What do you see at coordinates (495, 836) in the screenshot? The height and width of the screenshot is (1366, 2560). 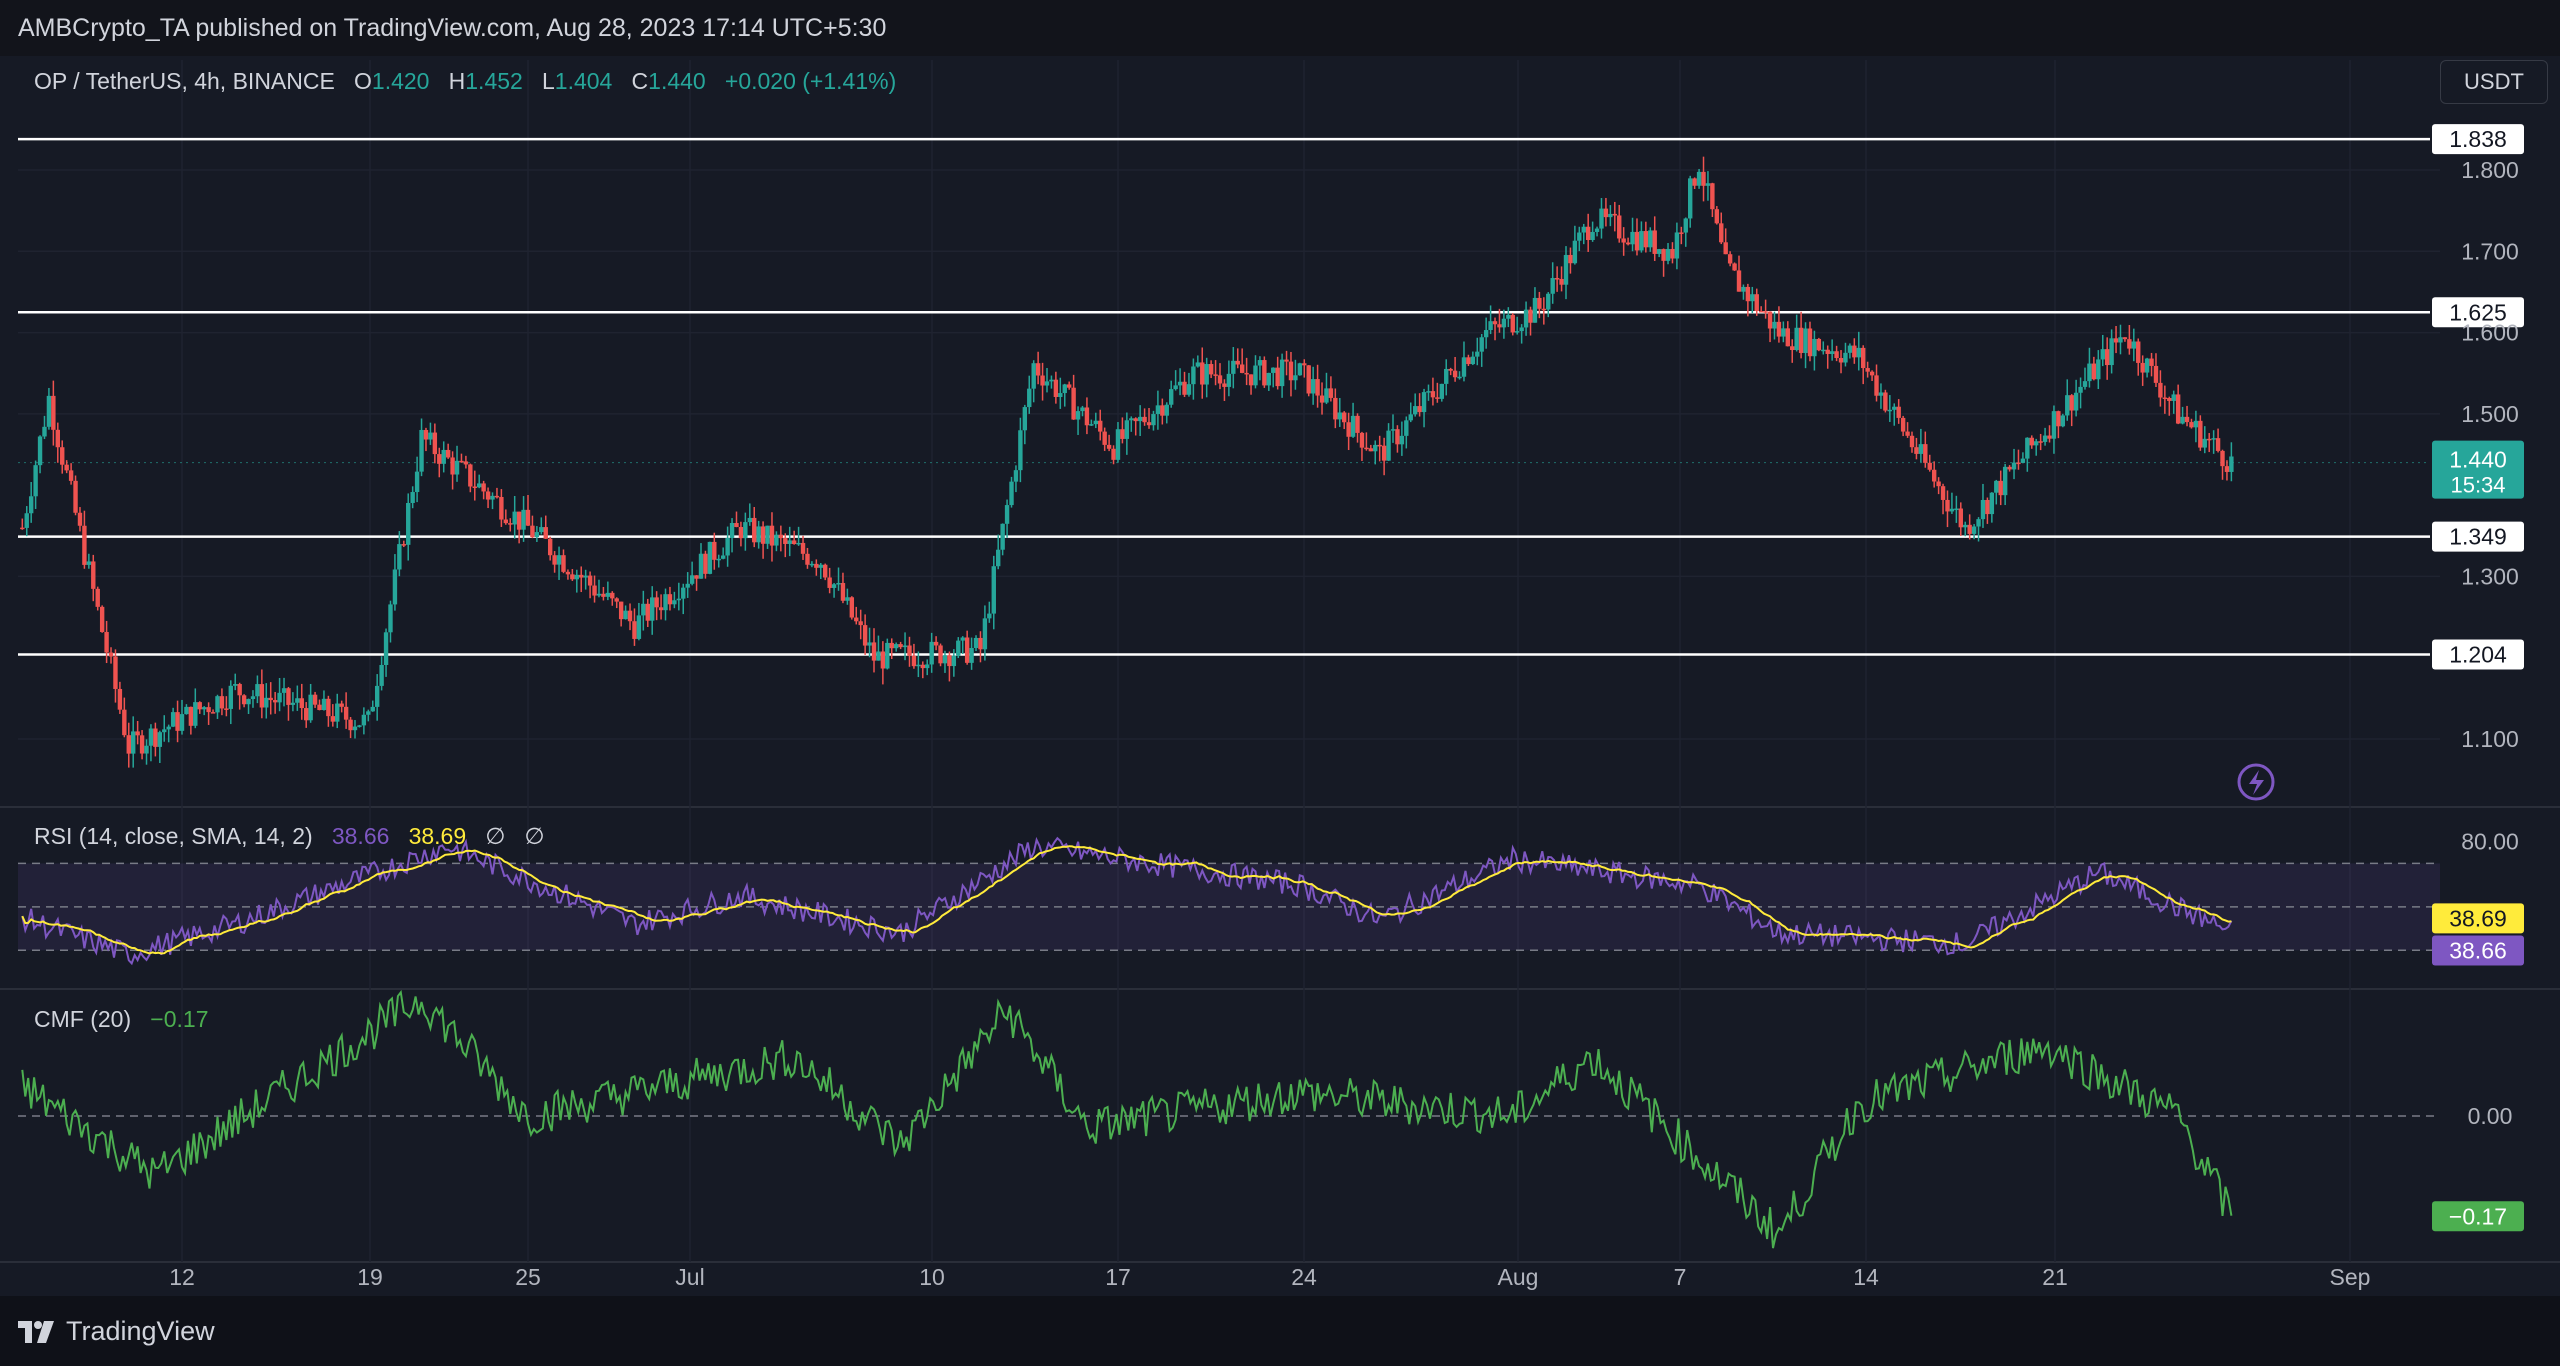 I see `null-icon: ∅` at bounding box center [495, 836].